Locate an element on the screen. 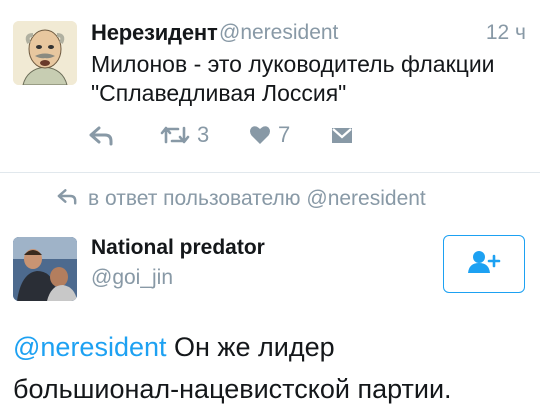 The width and height of the screenshot is (540, 410). retweet-button: 3 is located at coordinates (184, 135).